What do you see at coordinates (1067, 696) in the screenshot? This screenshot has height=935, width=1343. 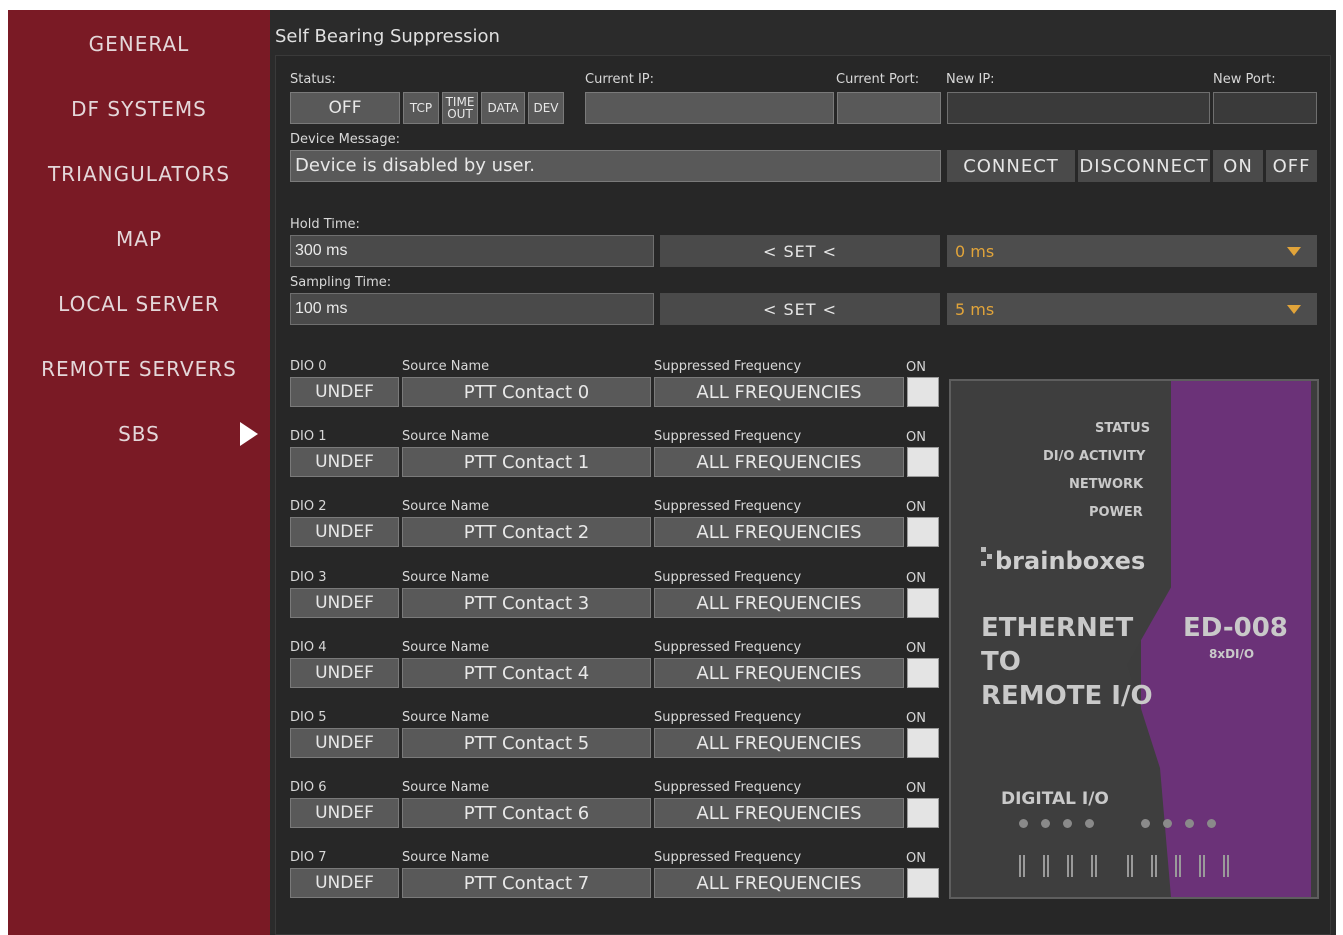 I see `device-line3-text: REMOTE I/O` at bounding box center [1067, 696].